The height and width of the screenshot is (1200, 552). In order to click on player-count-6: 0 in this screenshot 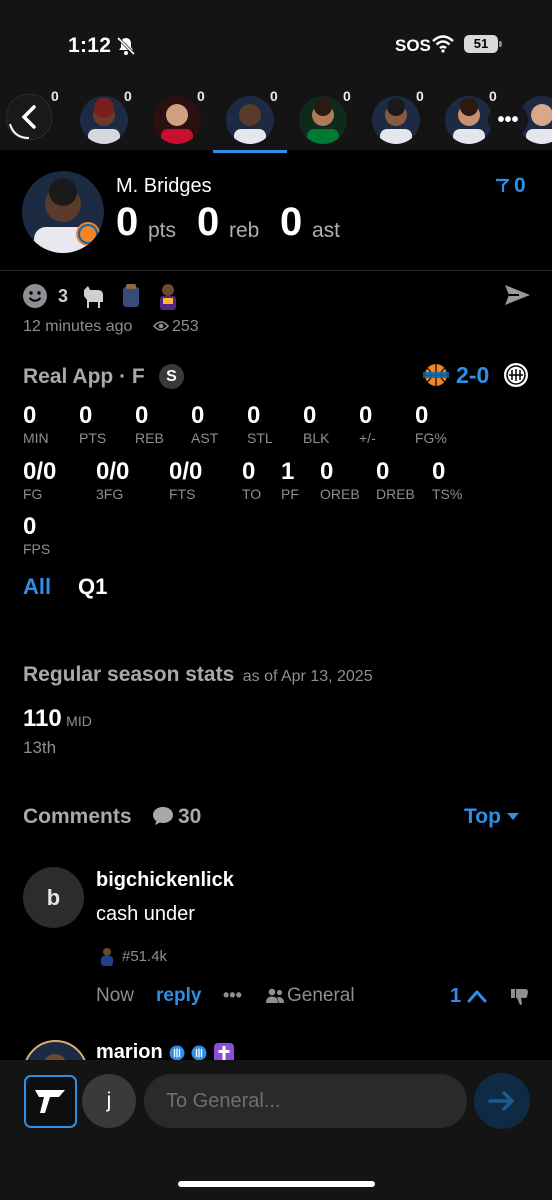, I will do `click(420, 96)`.